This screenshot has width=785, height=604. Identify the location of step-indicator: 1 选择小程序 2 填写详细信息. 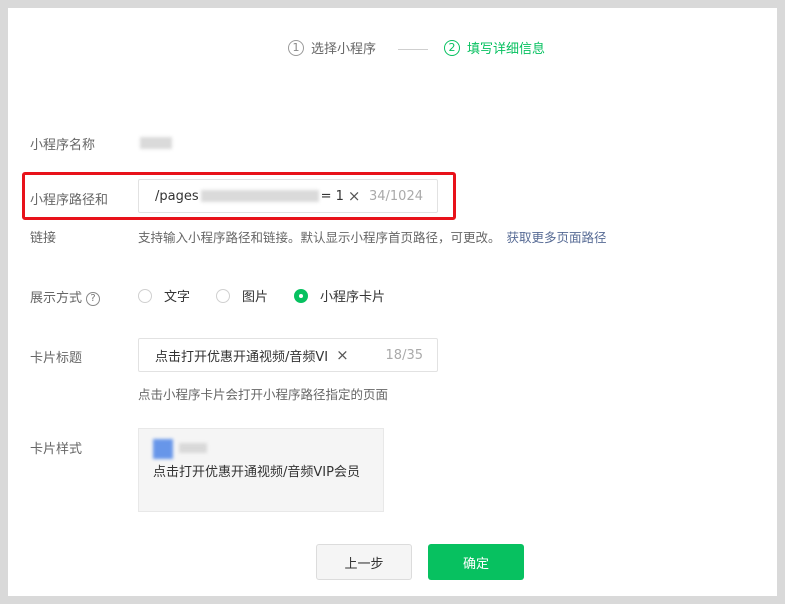
(392, 50).